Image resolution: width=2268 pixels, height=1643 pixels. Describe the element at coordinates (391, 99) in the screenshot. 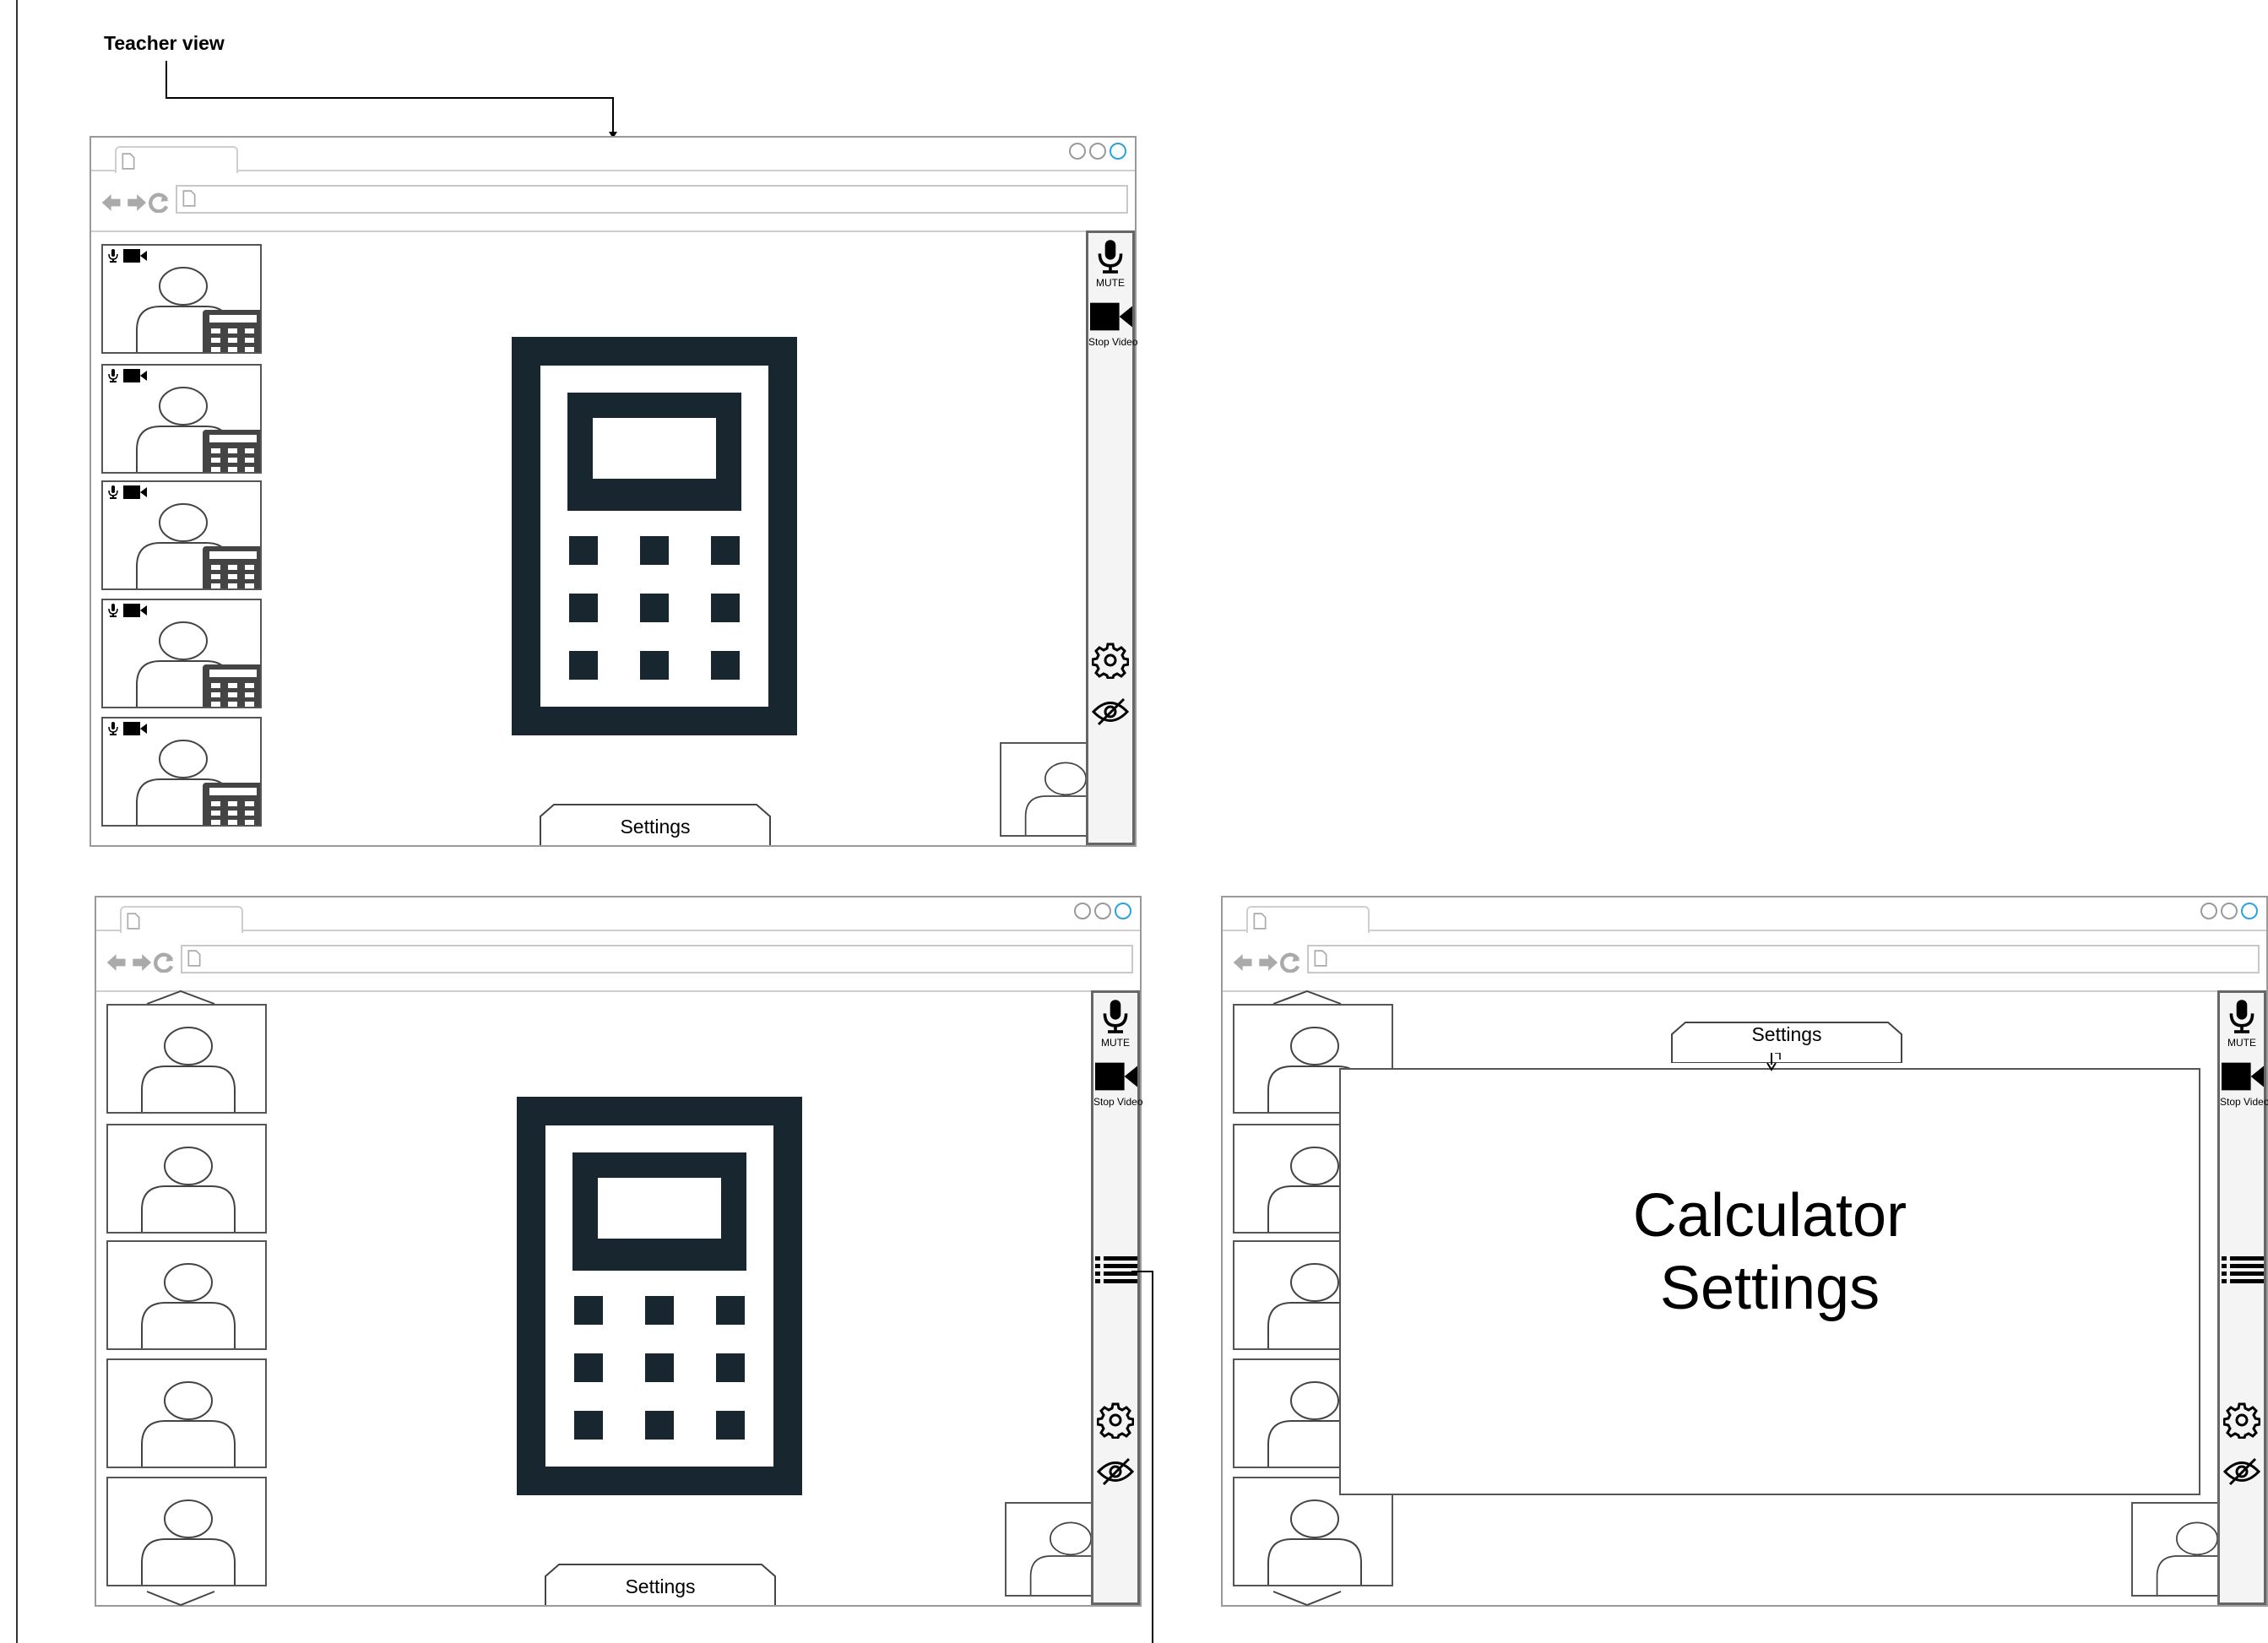

I see `connector-arrow` at that location.